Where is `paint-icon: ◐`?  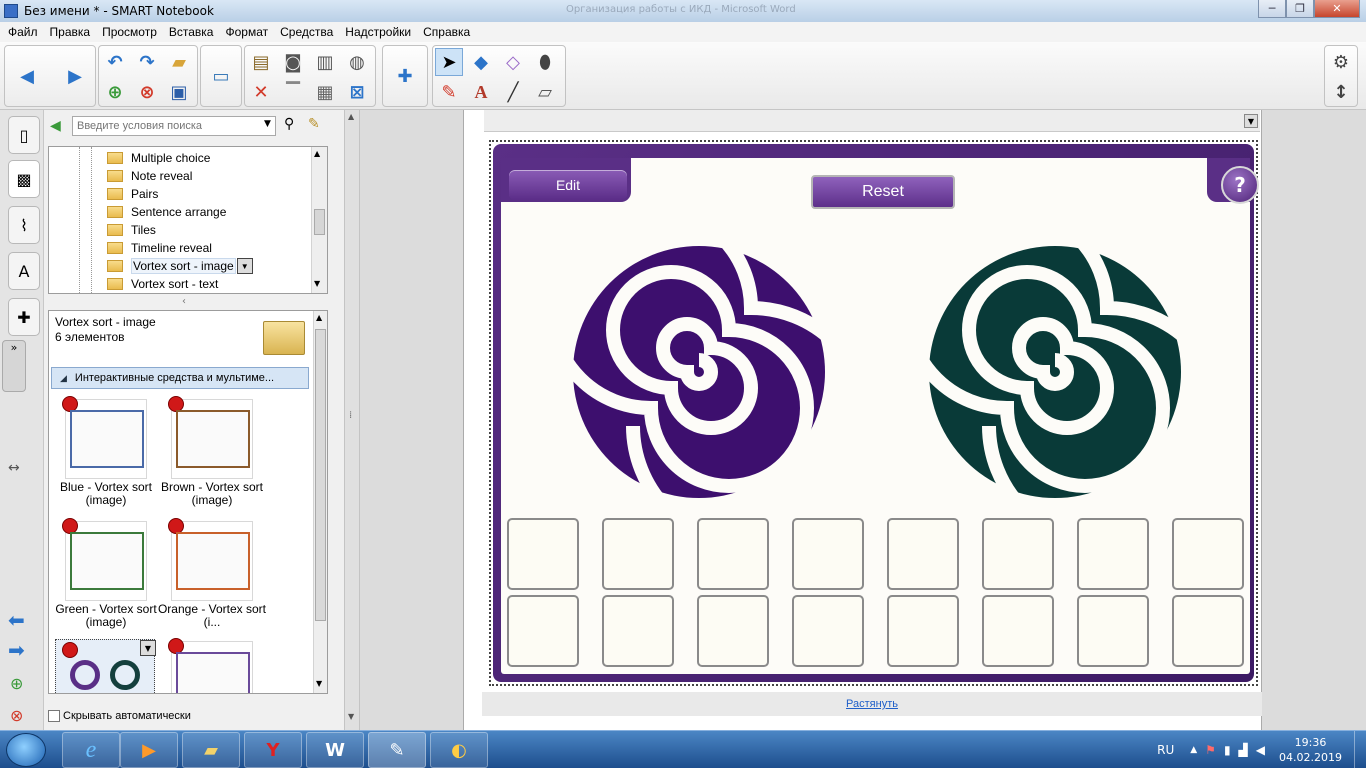 paint-icon: ◐ is located at coordinates (459, 750).